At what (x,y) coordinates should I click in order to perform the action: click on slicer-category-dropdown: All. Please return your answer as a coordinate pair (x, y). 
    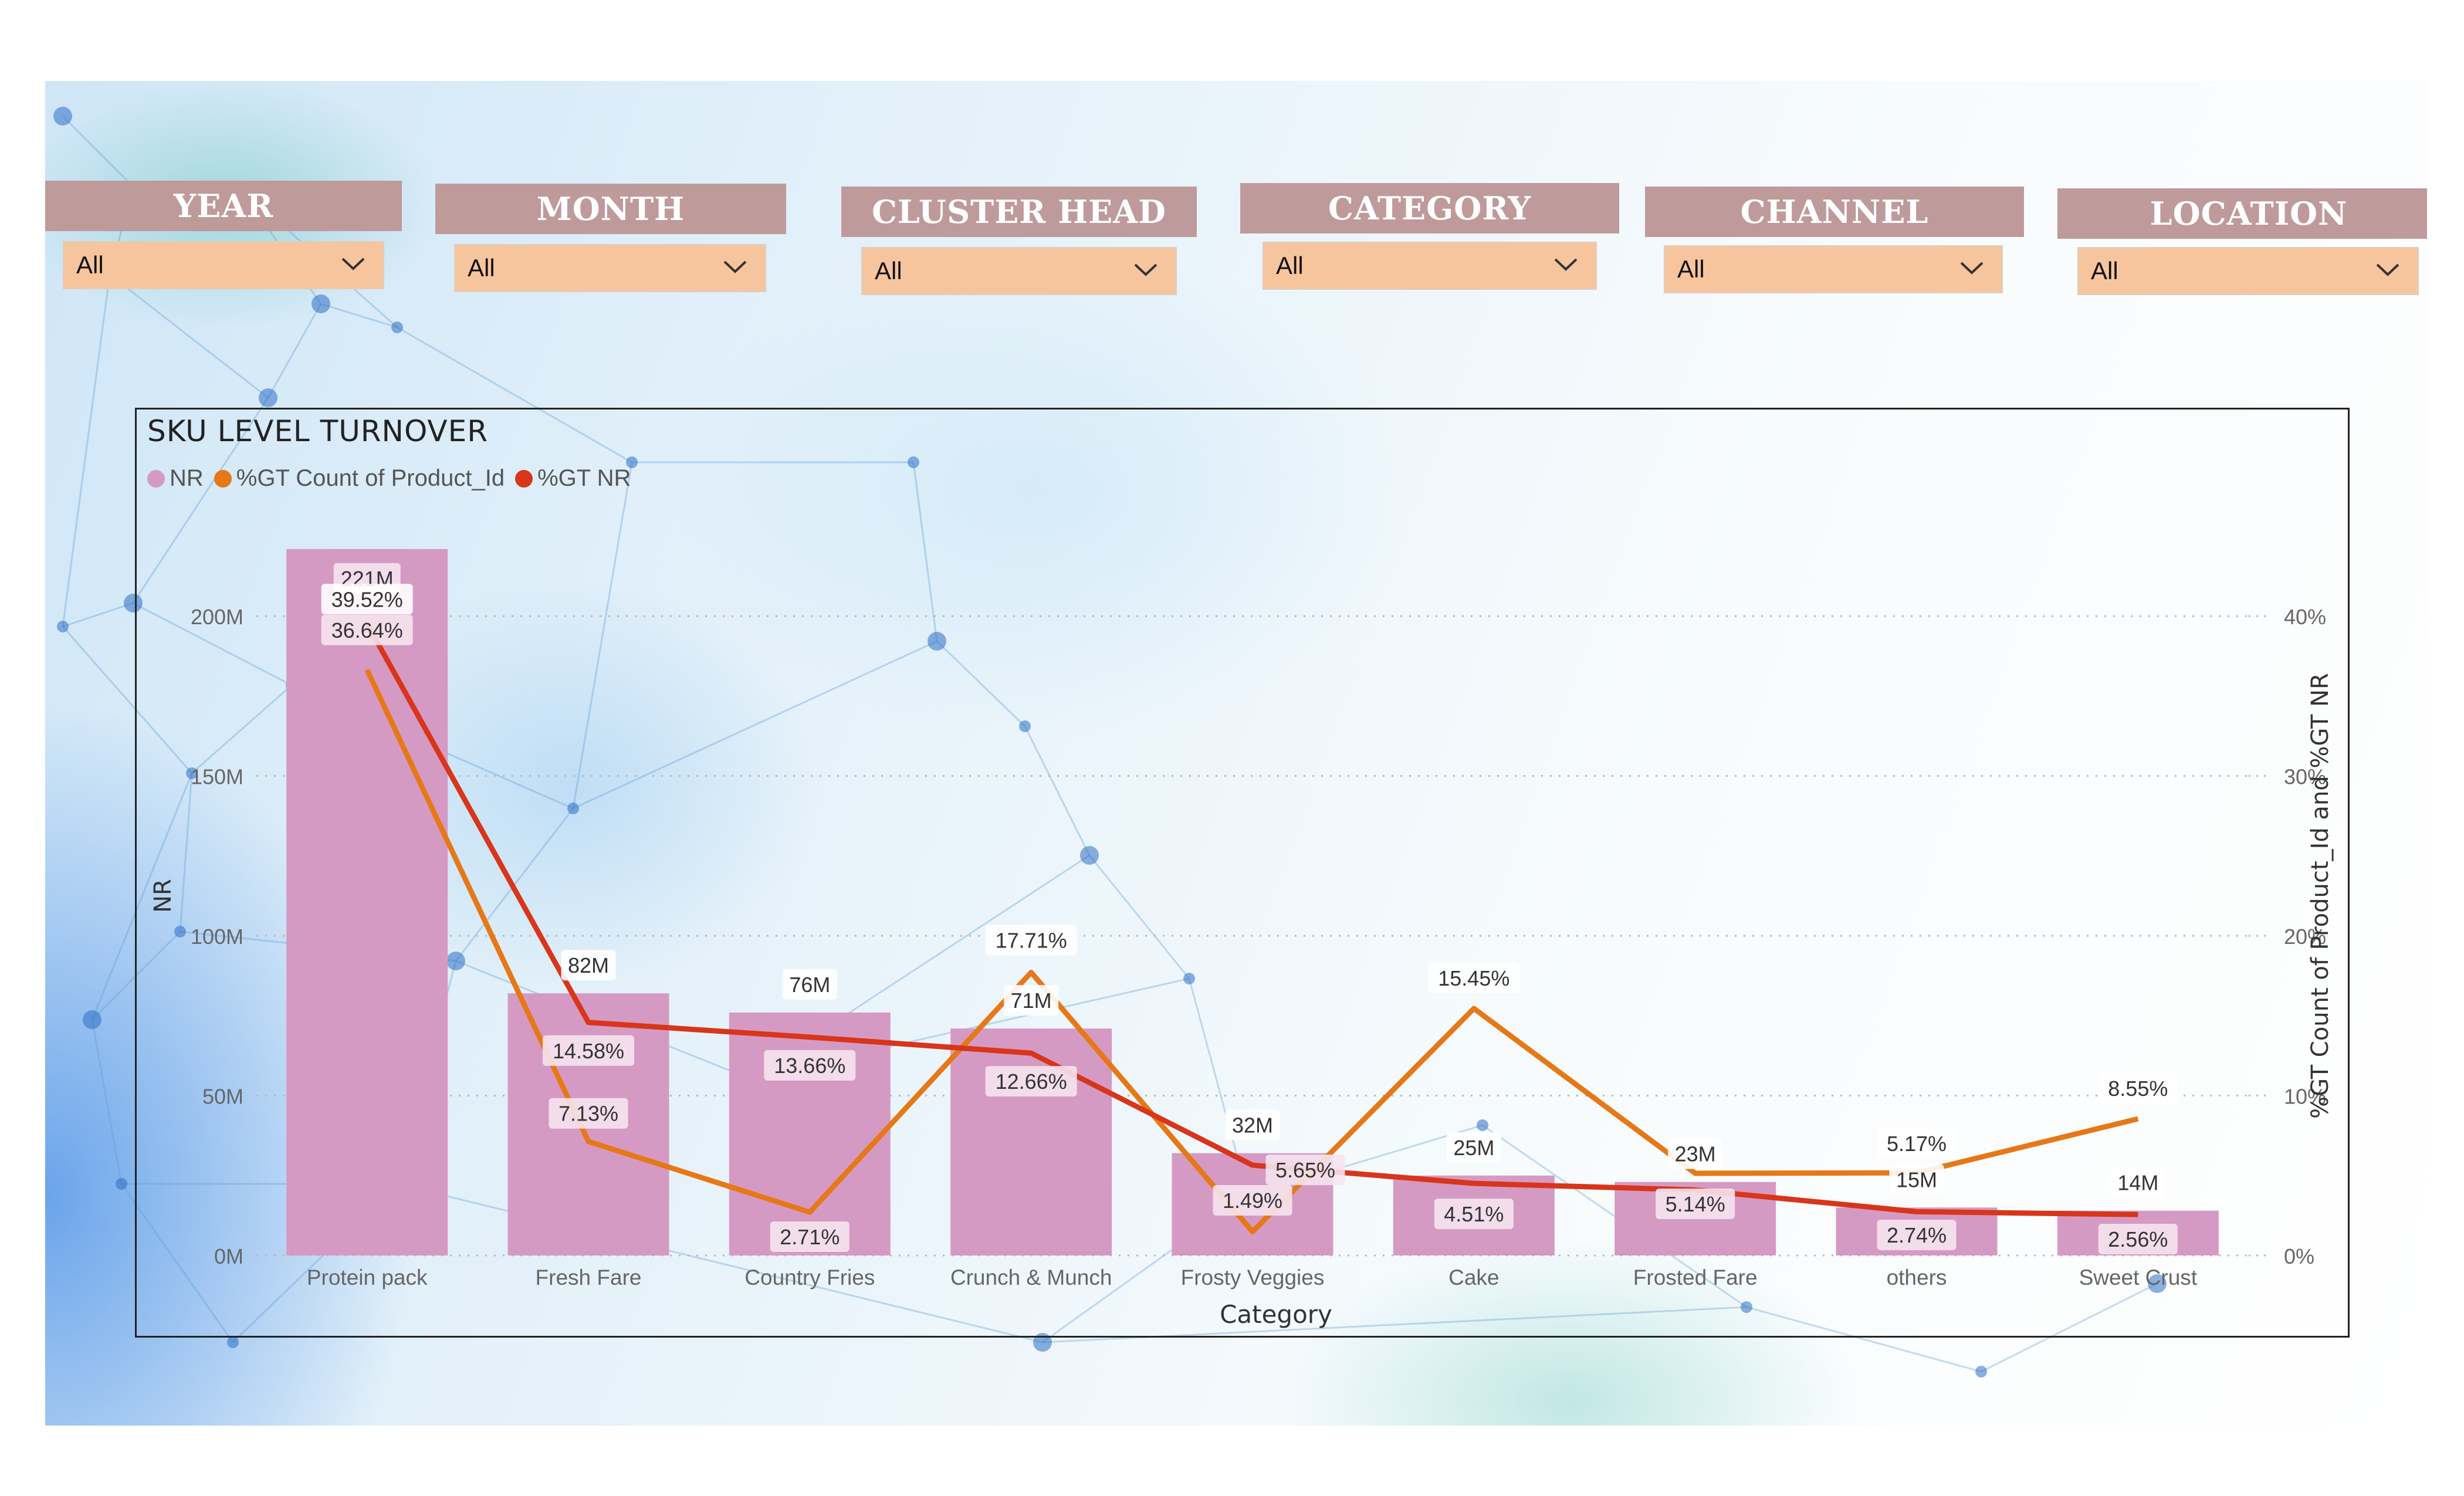
    Looking at the image, I should click on (1430, 266).